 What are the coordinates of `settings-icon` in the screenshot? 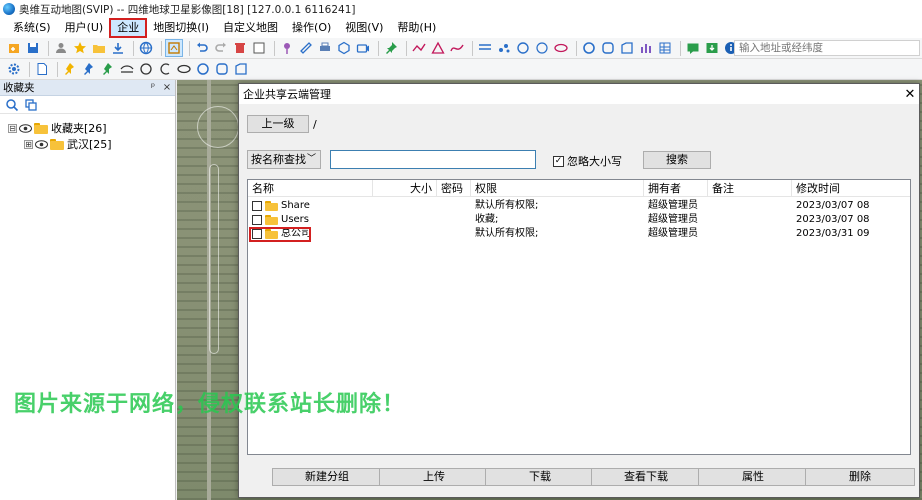 It's located at (14, 69).